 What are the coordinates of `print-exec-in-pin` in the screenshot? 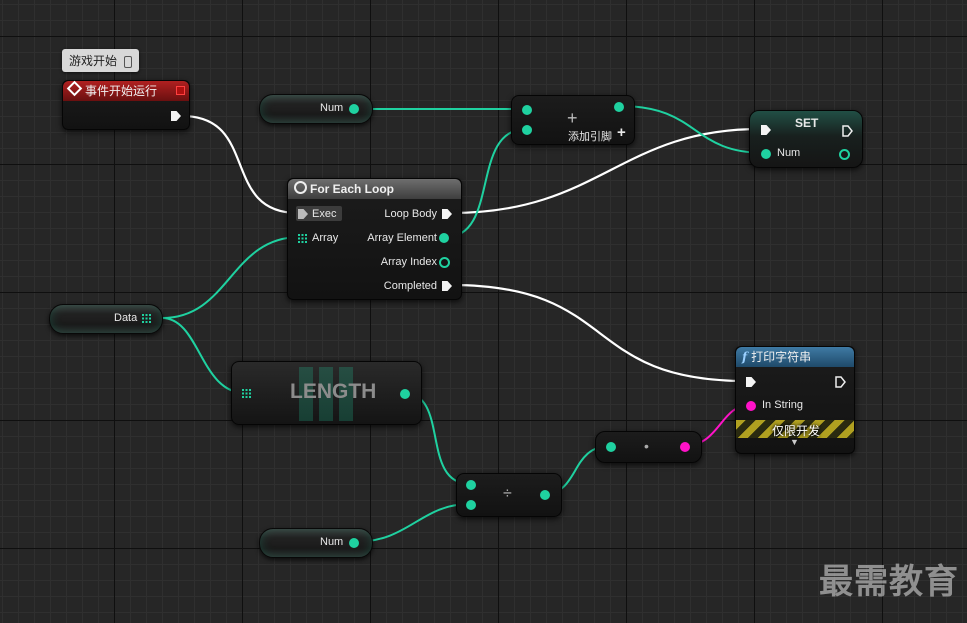 It's located at (751, 382).